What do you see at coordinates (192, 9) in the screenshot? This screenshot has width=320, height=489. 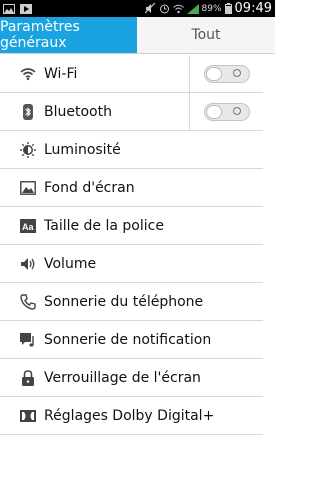 I see `signal-icon` at bounding box center [192, 9].